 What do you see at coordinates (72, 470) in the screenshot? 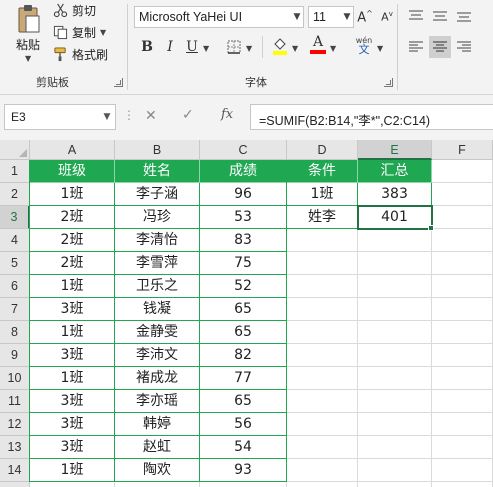
I see `cell-a14: 1班` at bounding box center [72, 470].